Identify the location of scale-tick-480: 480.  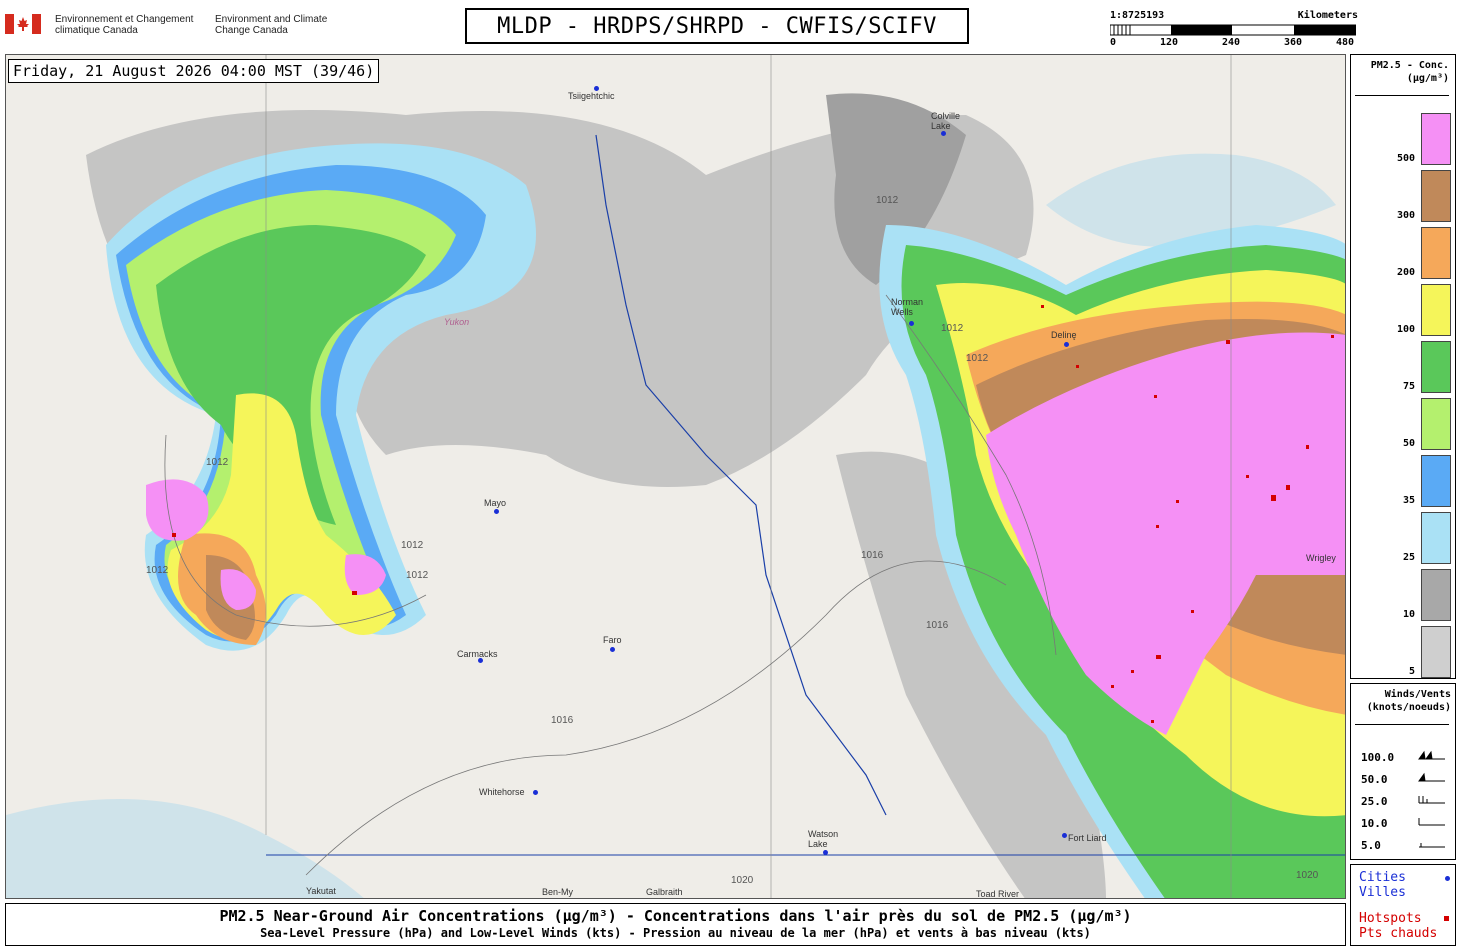
(1345, 42).